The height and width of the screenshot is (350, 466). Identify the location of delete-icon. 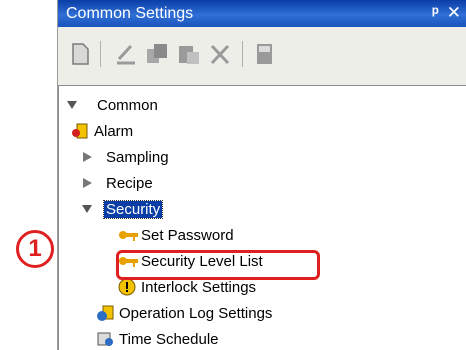
(220, 54).